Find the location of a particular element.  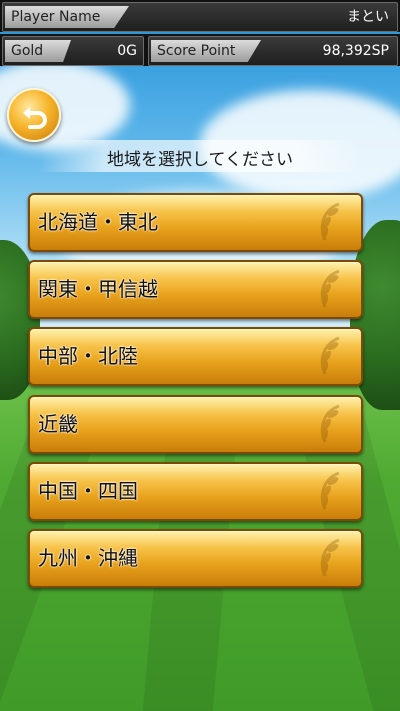

hud-stats-row: Gold 0G Score Point 98,392SP is located at coordinates (200, 50).